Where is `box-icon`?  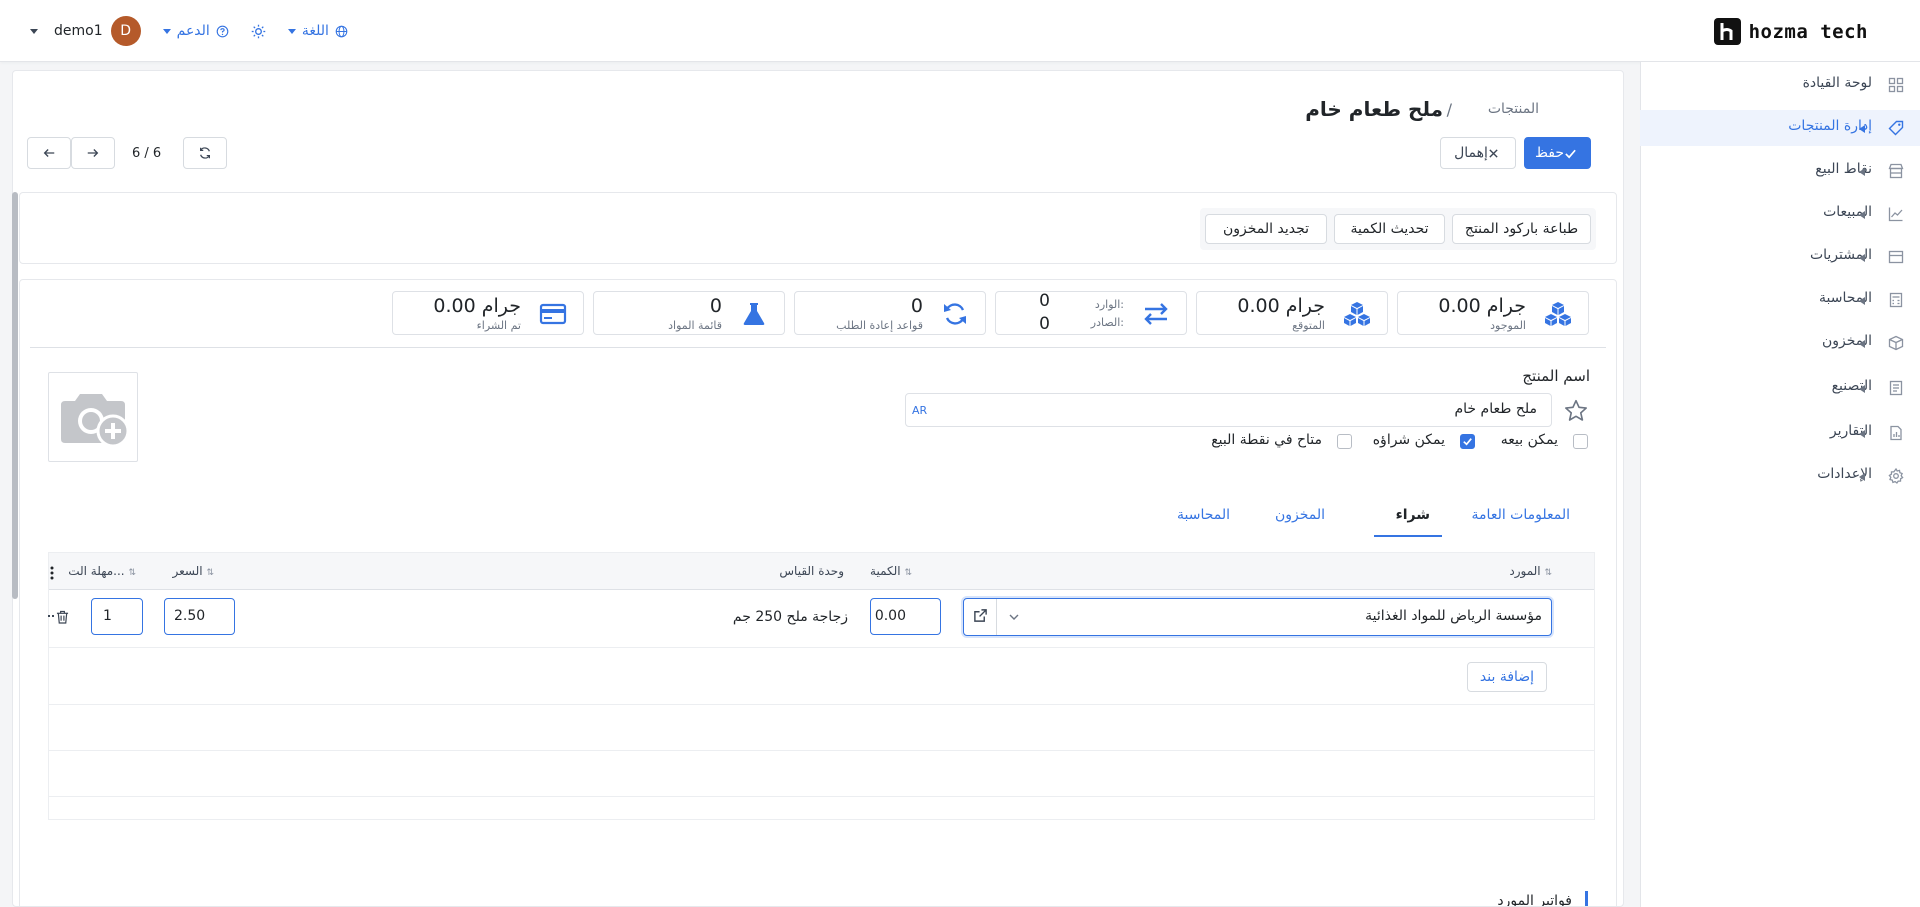 box-icon is located at coordinates (1896, 343).